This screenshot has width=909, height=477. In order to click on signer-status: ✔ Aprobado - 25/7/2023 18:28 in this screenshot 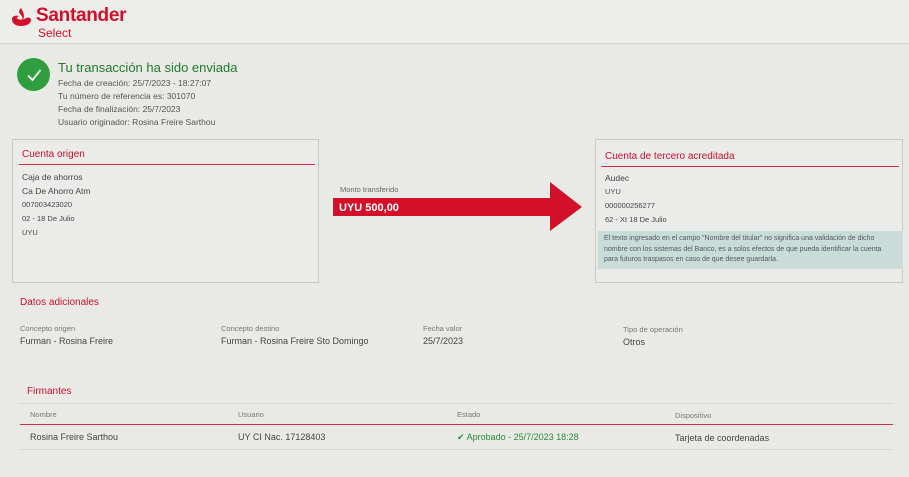, I will do `click(518, 437)`.